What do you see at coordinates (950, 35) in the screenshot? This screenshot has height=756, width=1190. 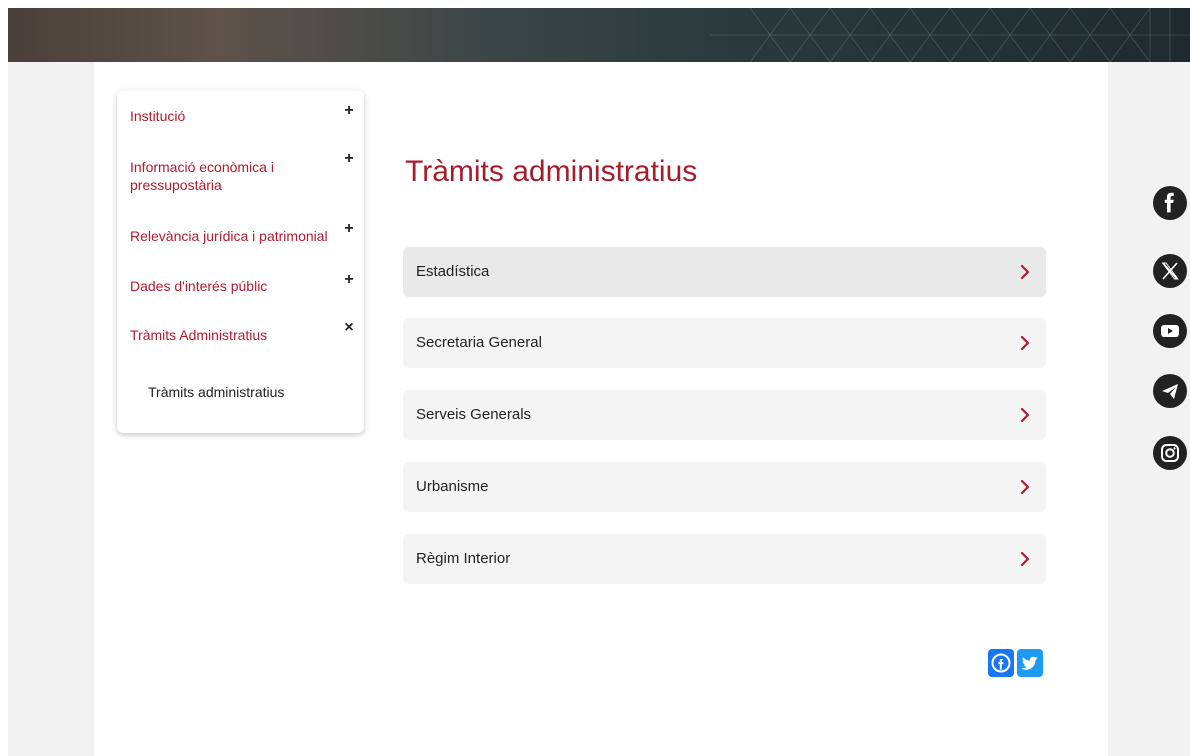 I see `banner-pattern` at bounding box center [950, 35].